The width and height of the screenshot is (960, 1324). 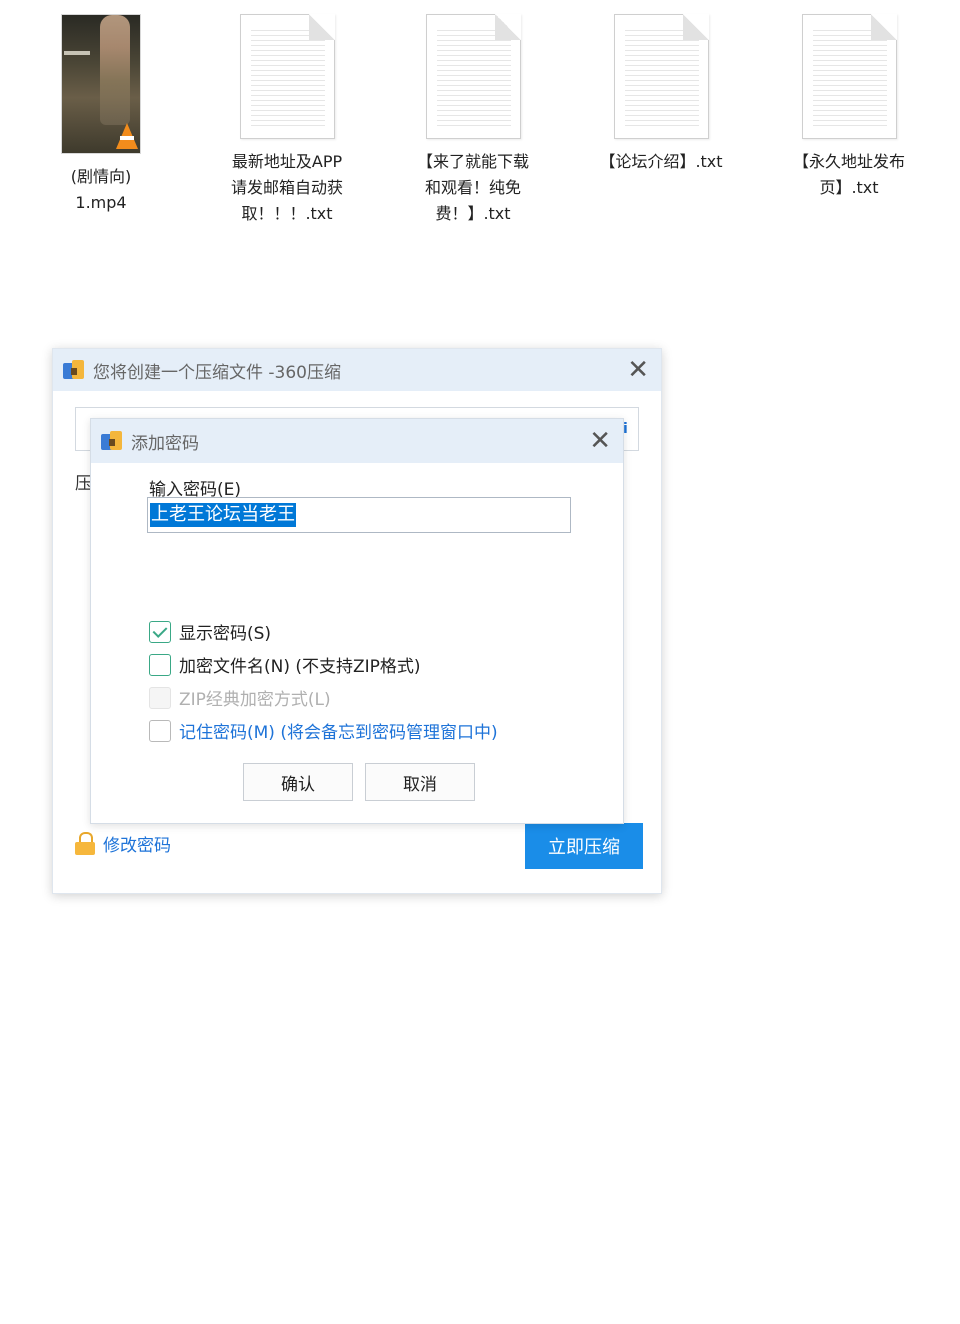 I want to click on file-item-video: (剧情向) 1.mp4, so click(x=101, y=115).